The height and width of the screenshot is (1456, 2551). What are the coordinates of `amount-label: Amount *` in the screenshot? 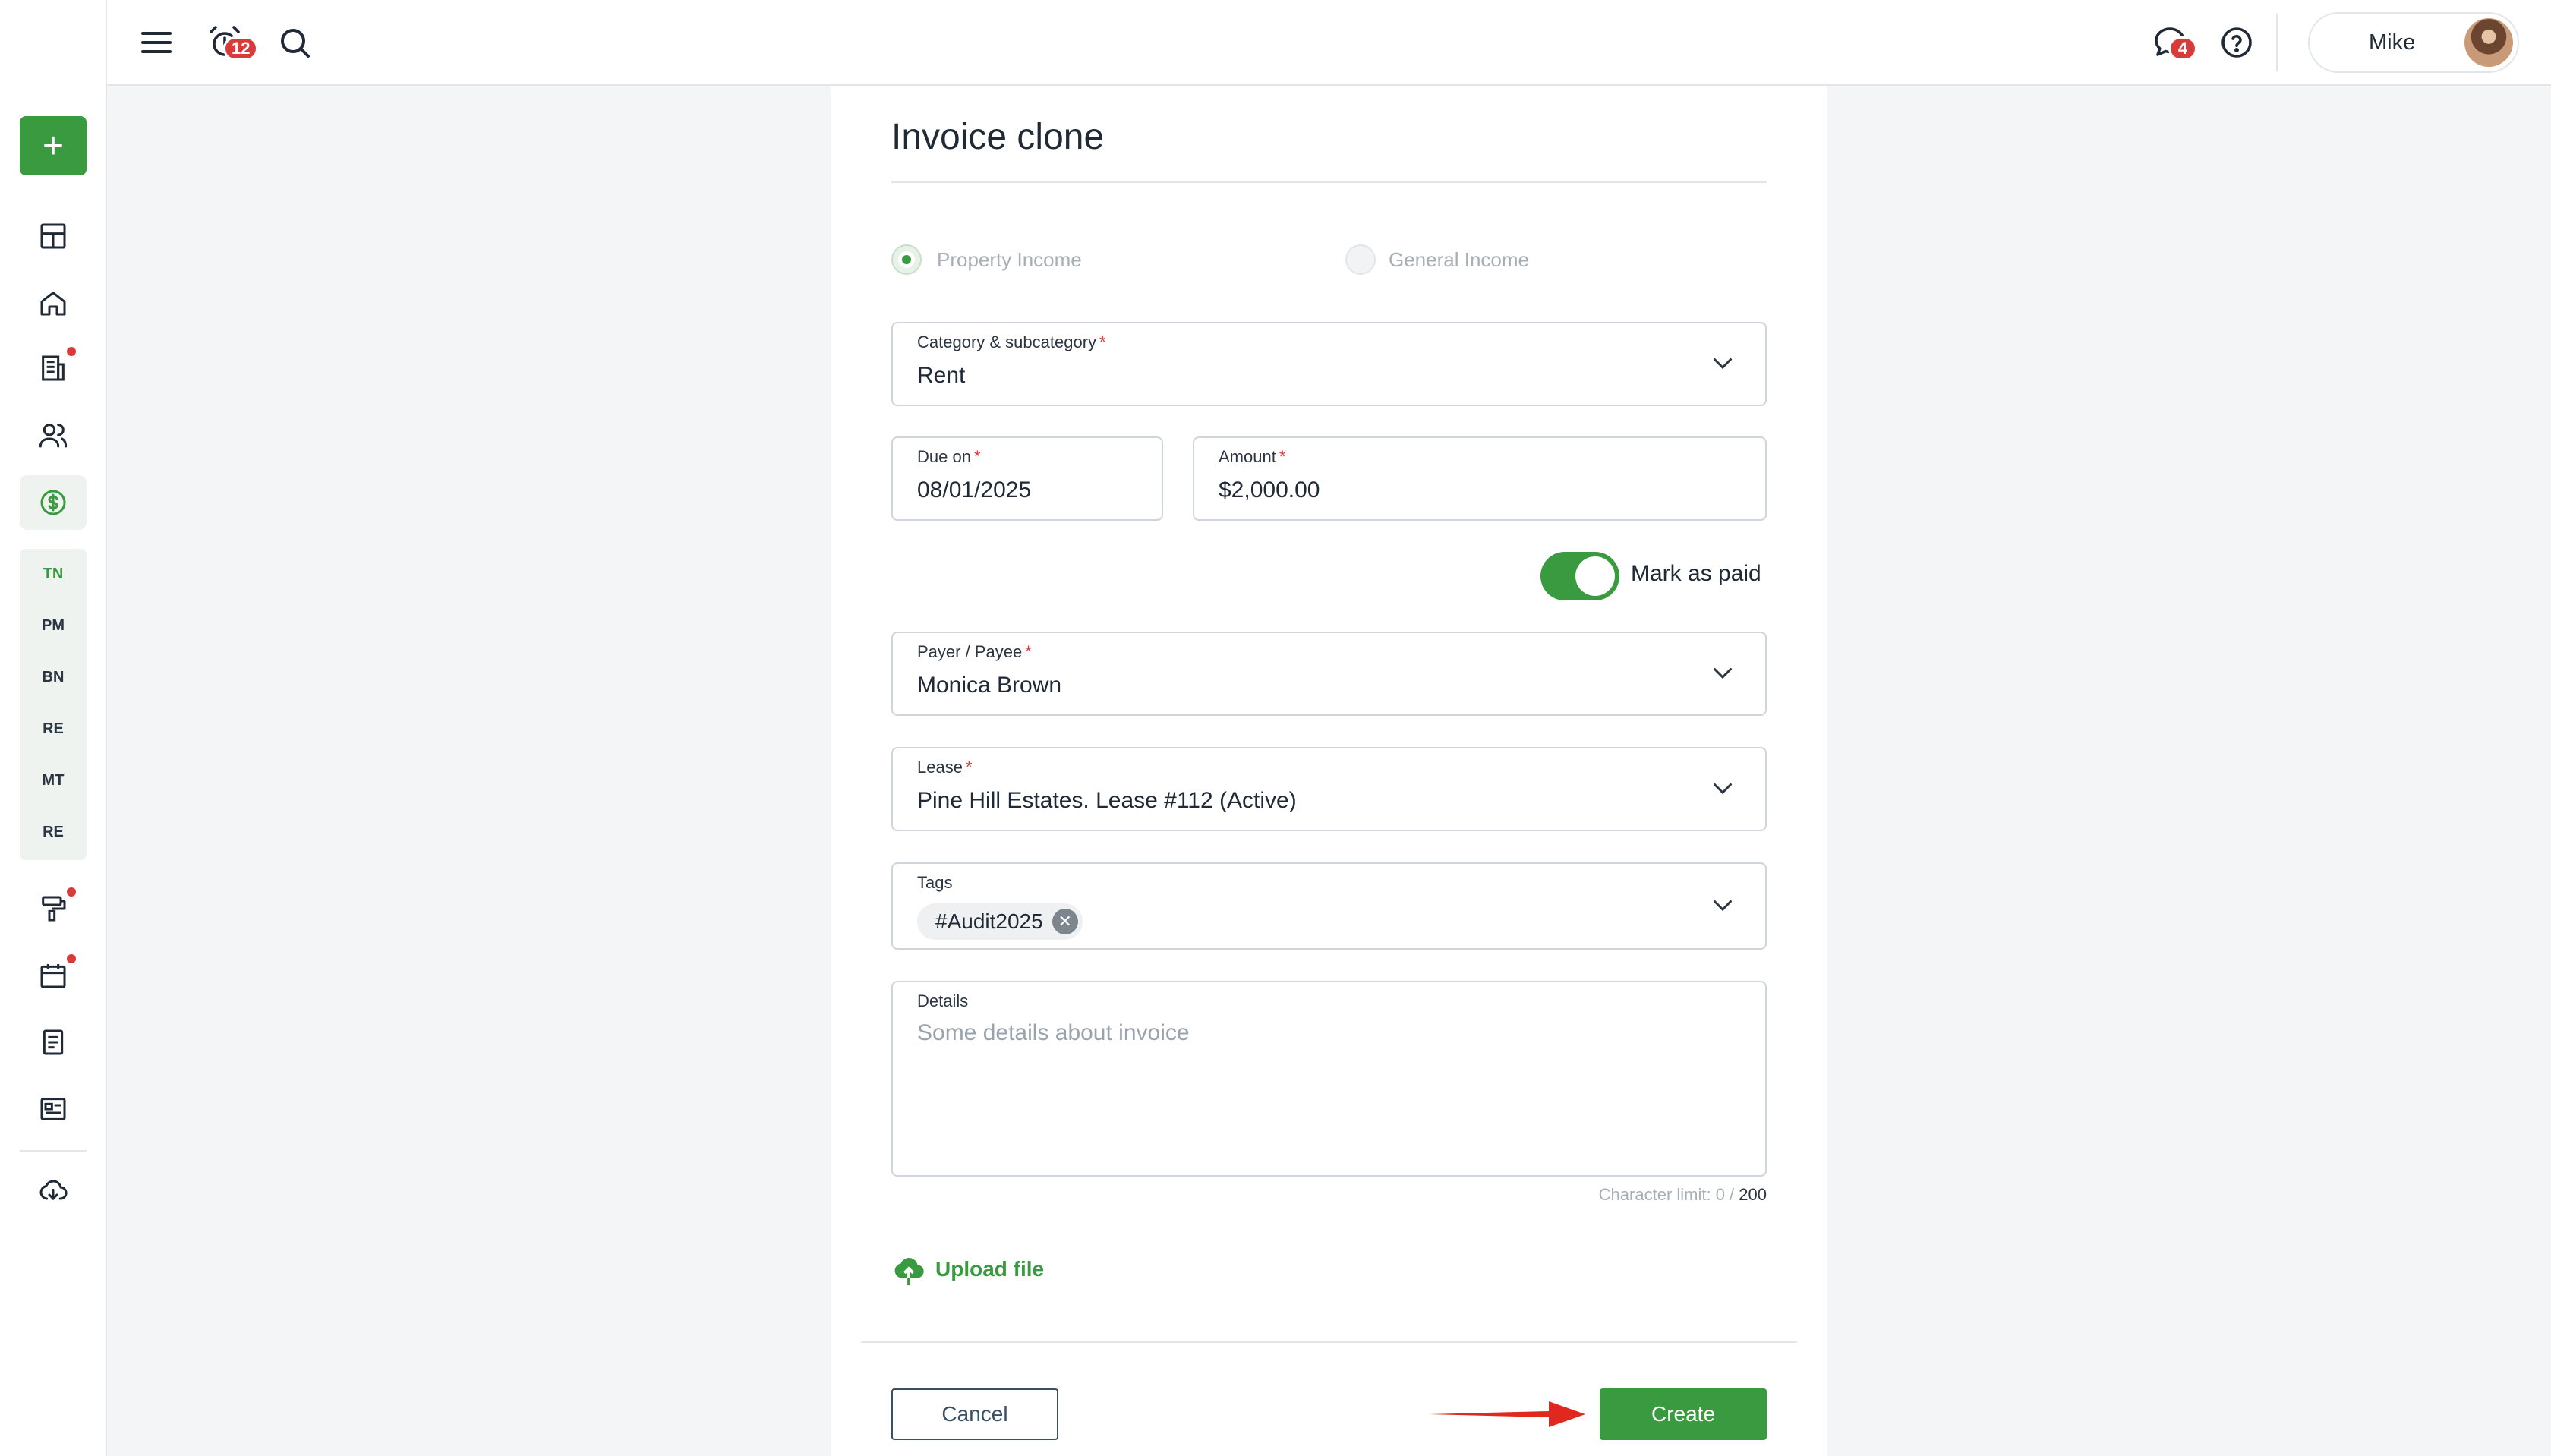 It's located at (1252, 456).